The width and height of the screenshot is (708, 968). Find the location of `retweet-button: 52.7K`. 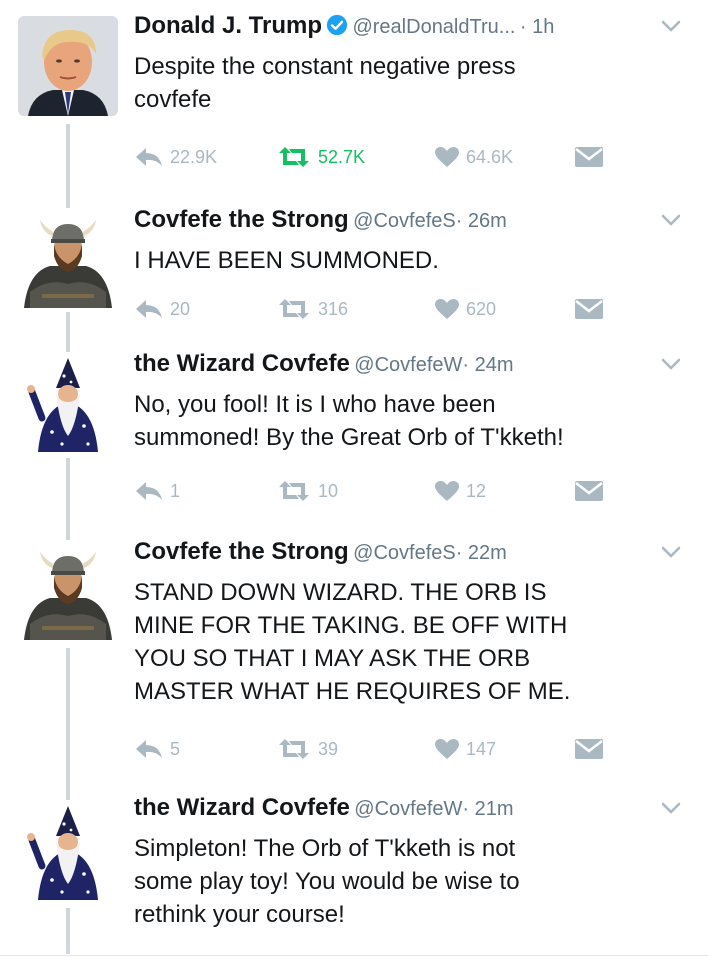

retweet-button: 52.7K is located at coordinates (320, 157).